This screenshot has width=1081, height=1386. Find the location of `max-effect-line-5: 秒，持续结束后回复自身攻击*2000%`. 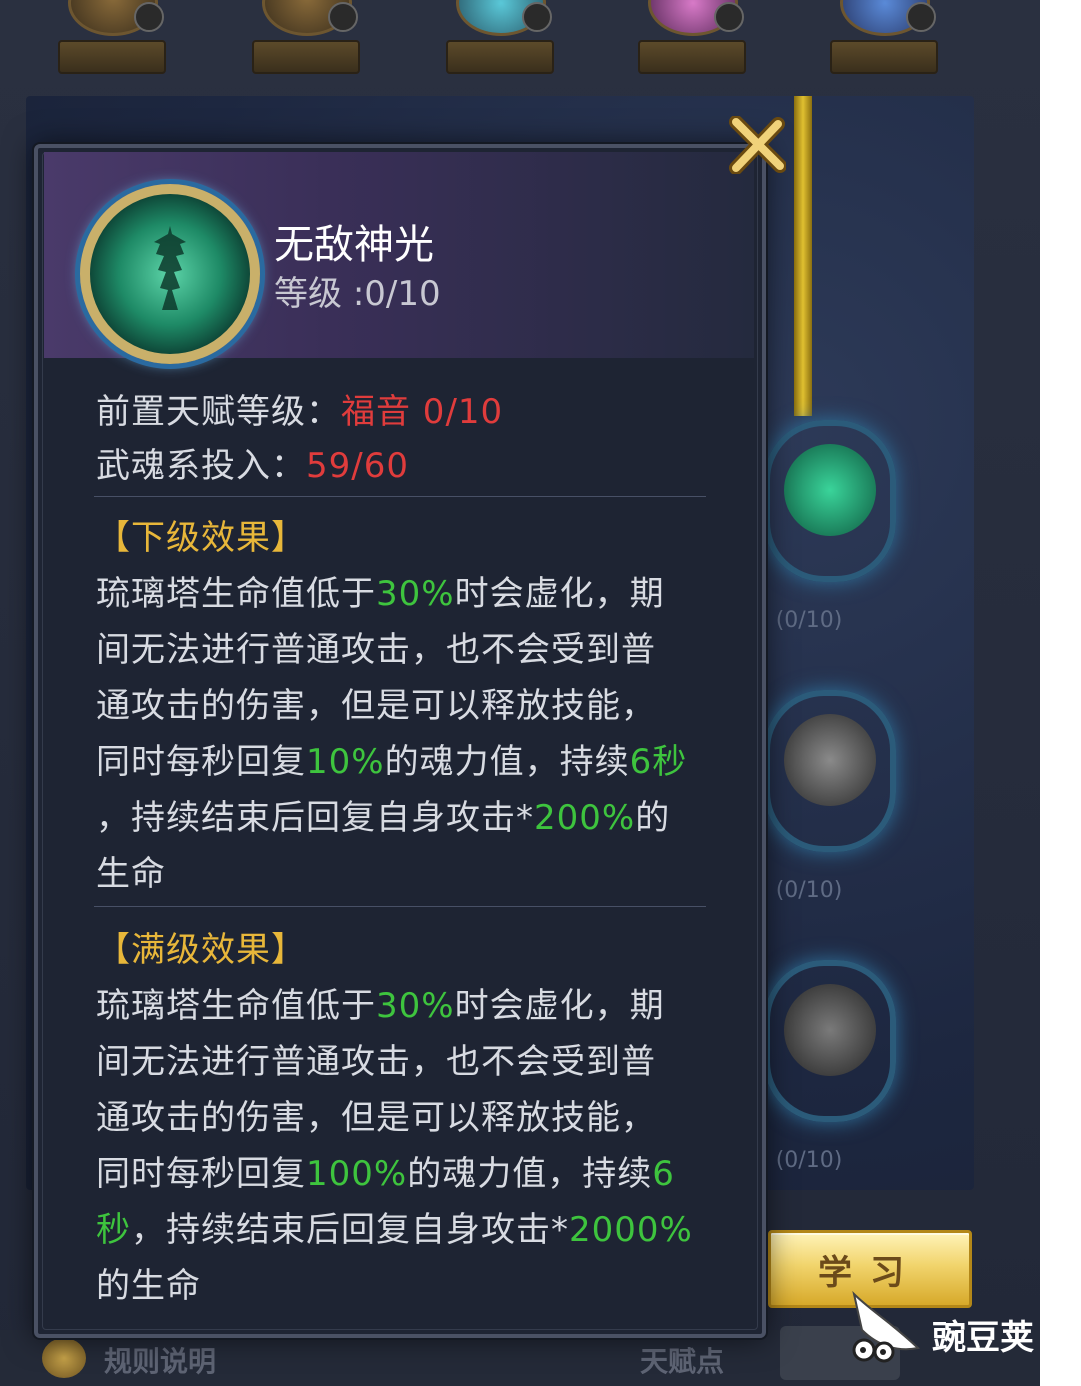

max-effect-line-5: 秒，持续结束后回复自身攻击*2000% is located at coordinates (394, 1230).